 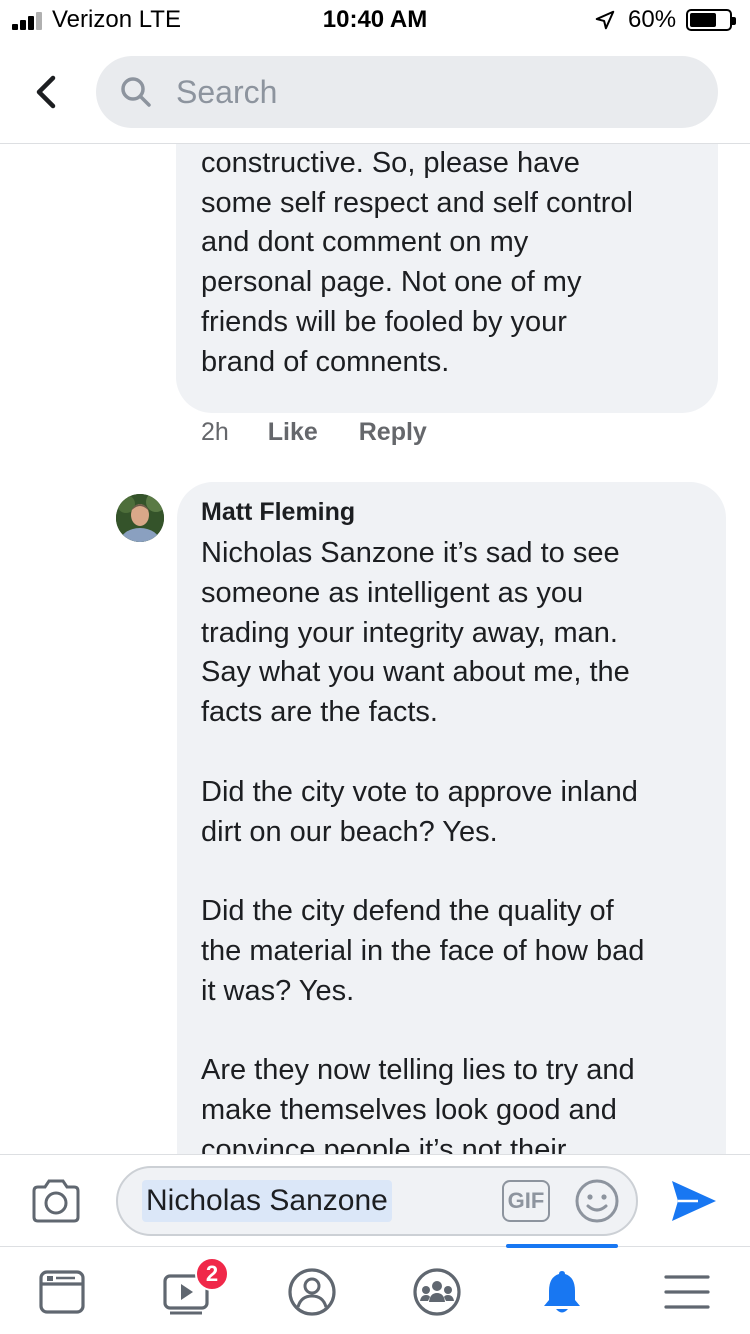 I want to click on tab-menu, so click(x=687, y=1290).